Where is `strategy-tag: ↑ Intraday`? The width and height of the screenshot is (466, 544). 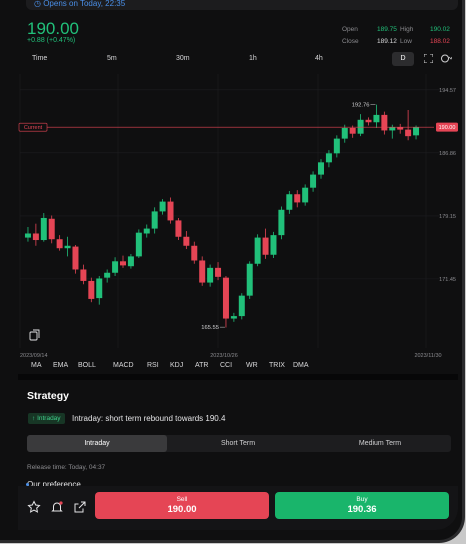 strategy-tag: ↑ Intraday is located at coordinates (46, 418).